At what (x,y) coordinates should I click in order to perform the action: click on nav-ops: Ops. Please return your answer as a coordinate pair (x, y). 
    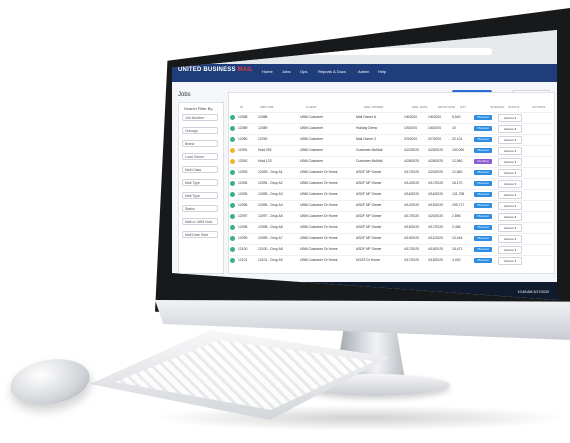
    Looking at the image, I should click on (303, 71).